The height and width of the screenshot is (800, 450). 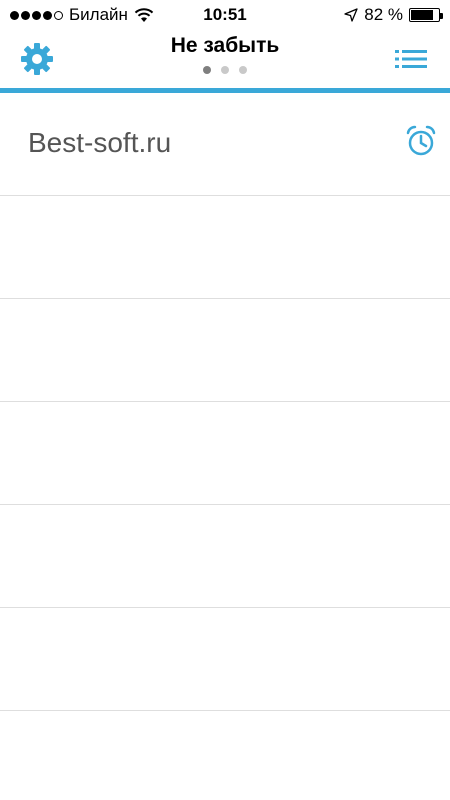 I want to click on signal-strength-icon, so click(x=36, y=15).